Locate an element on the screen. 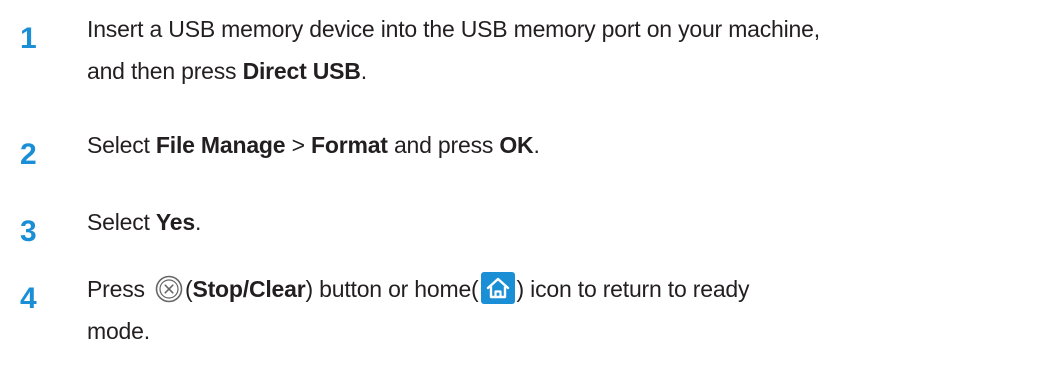  ok-label: OK is located at coordinates (516, 145).